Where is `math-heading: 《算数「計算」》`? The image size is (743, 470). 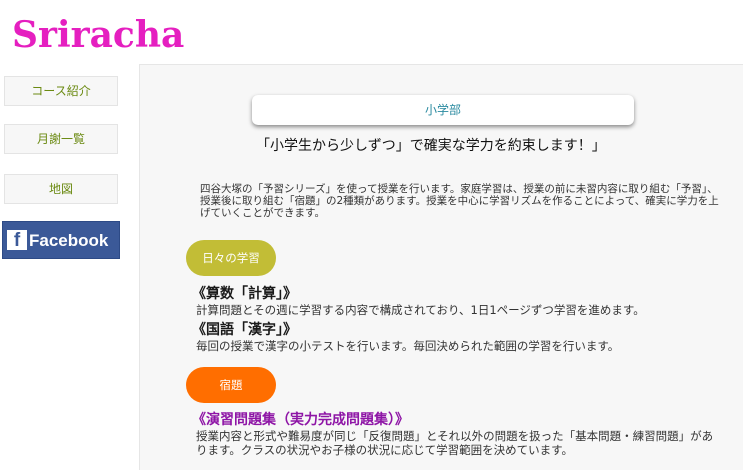 math-heading: 《算数「計算」》 is located at coordinates (244, 294).